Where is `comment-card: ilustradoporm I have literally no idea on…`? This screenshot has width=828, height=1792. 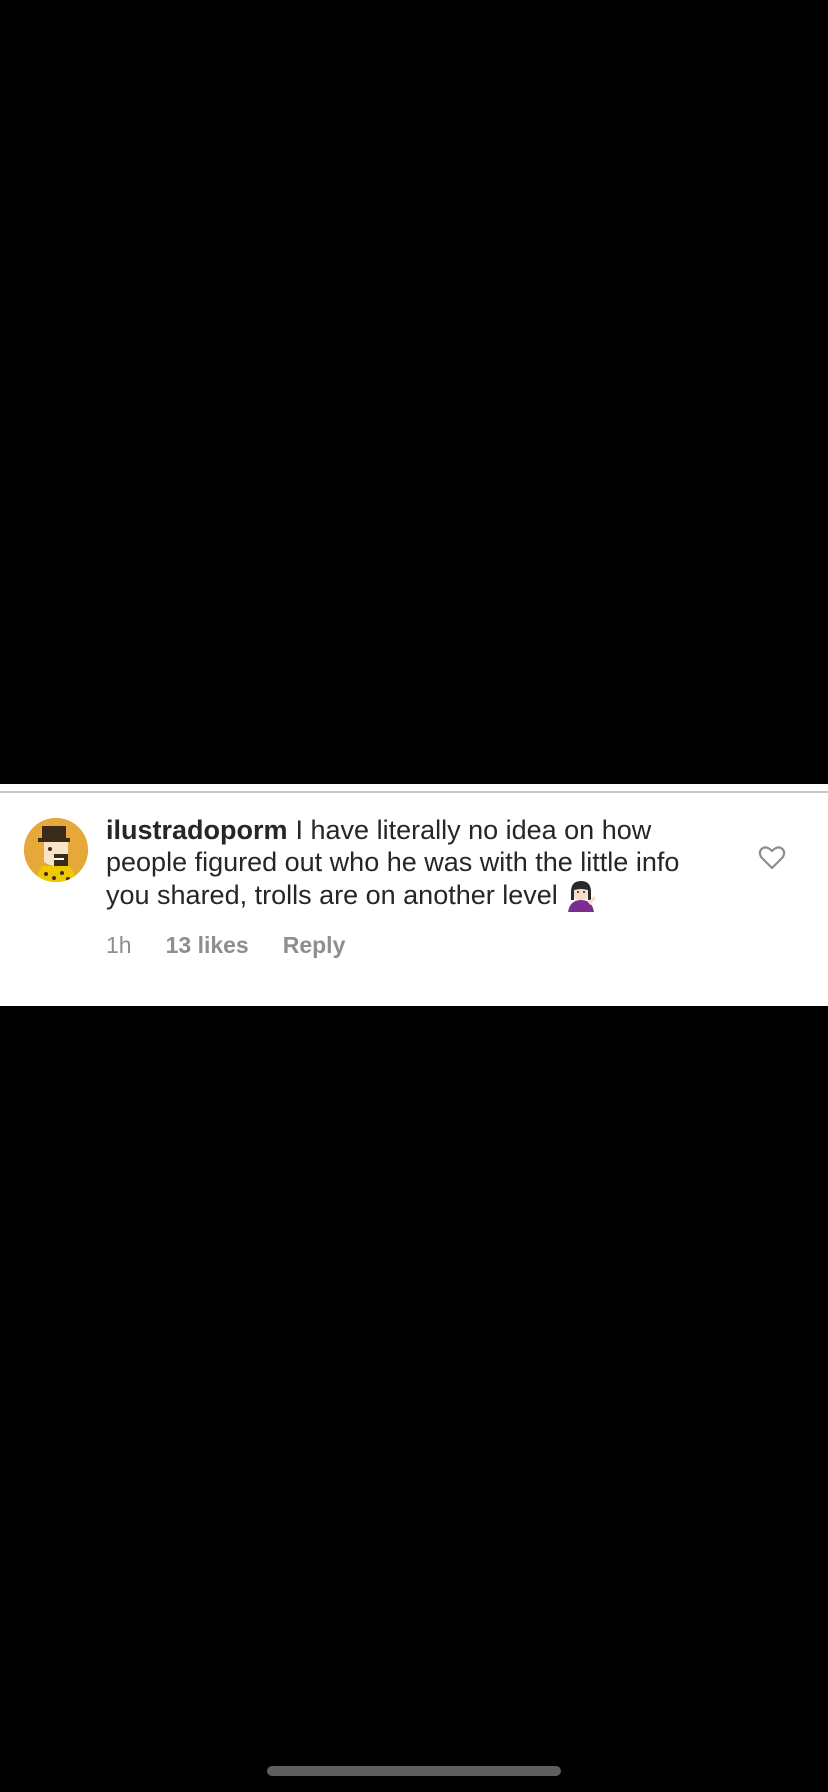
comment-card: ilustradoporm I have literally no idea on… is located at coordinates (414, 895).